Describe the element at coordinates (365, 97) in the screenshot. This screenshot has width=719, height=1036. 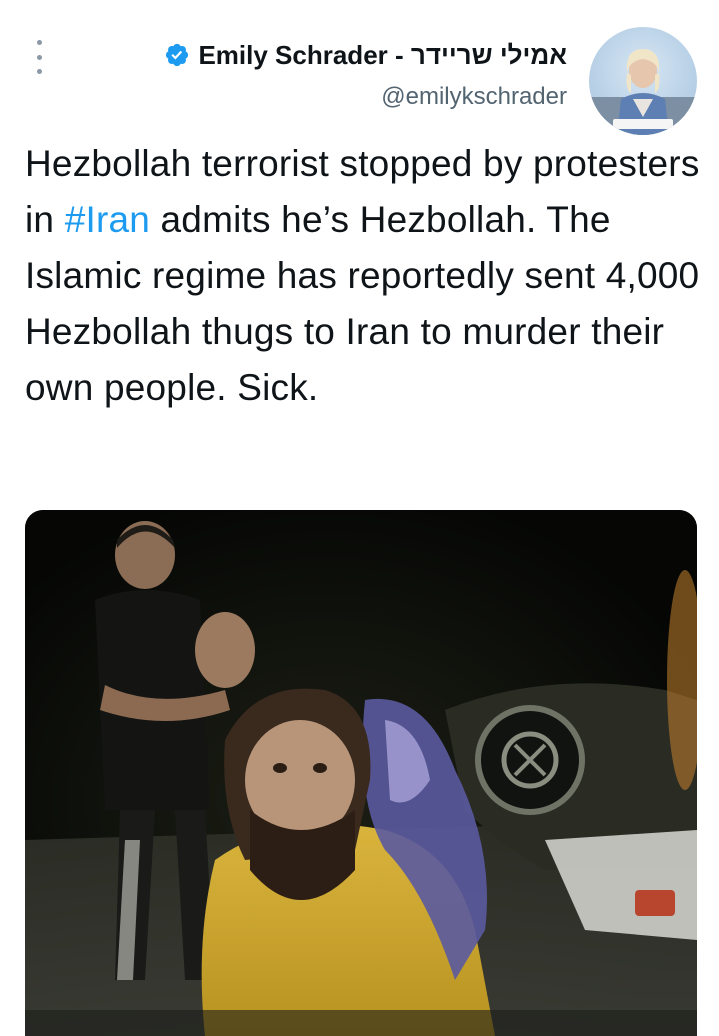
I see `author-handle: @emilykschrader` at that location.